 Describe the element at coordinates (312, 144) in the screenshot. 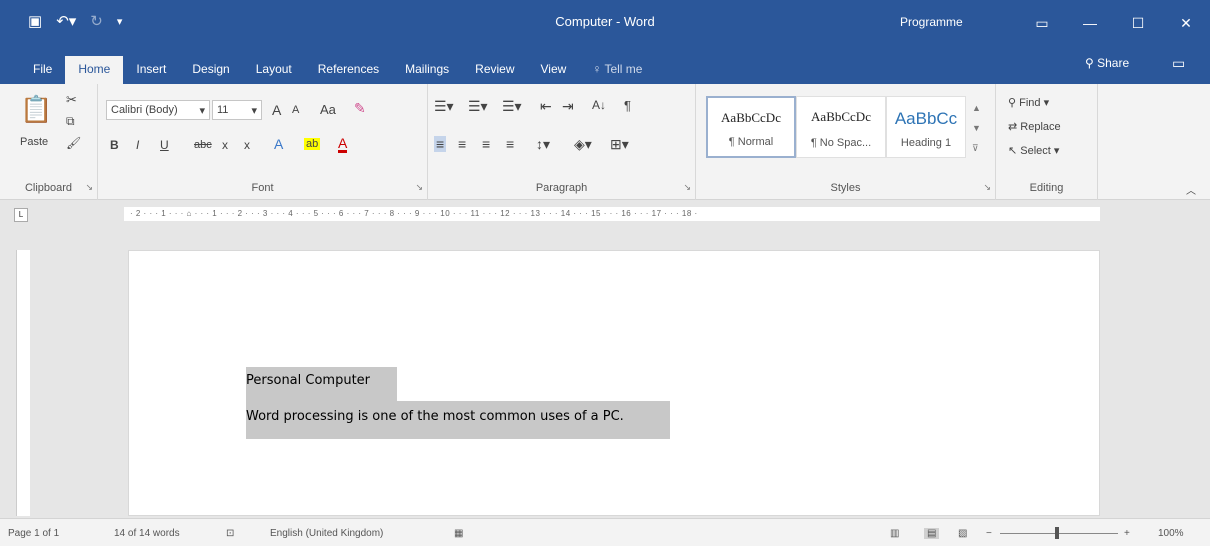

I see `highlight-button: ab` at that location.